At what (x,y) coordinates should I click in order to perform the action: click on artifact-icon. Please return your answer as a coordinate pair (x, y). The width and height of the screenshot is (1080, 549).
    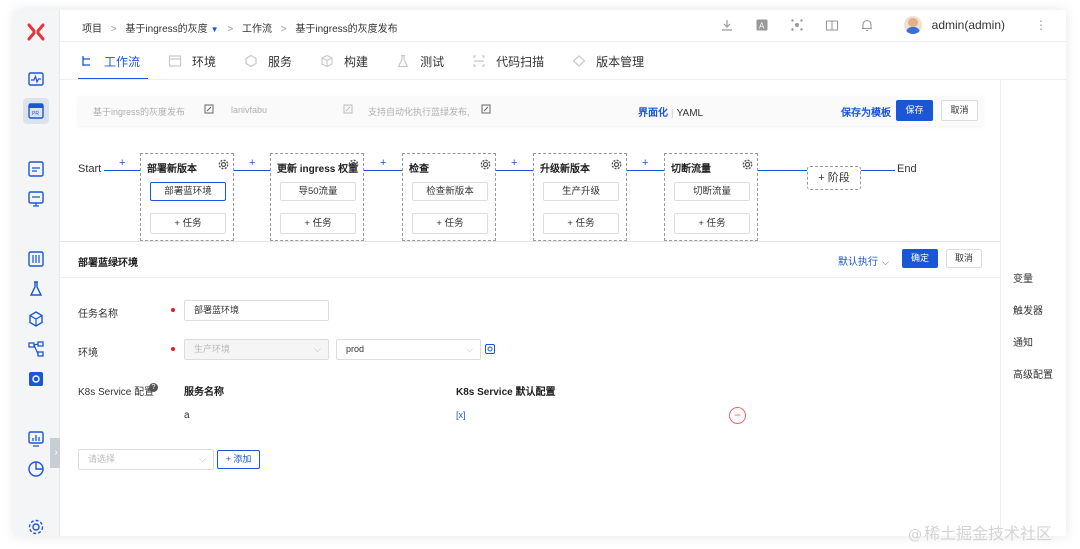
    Looking at the image, I should click on (36, 319).